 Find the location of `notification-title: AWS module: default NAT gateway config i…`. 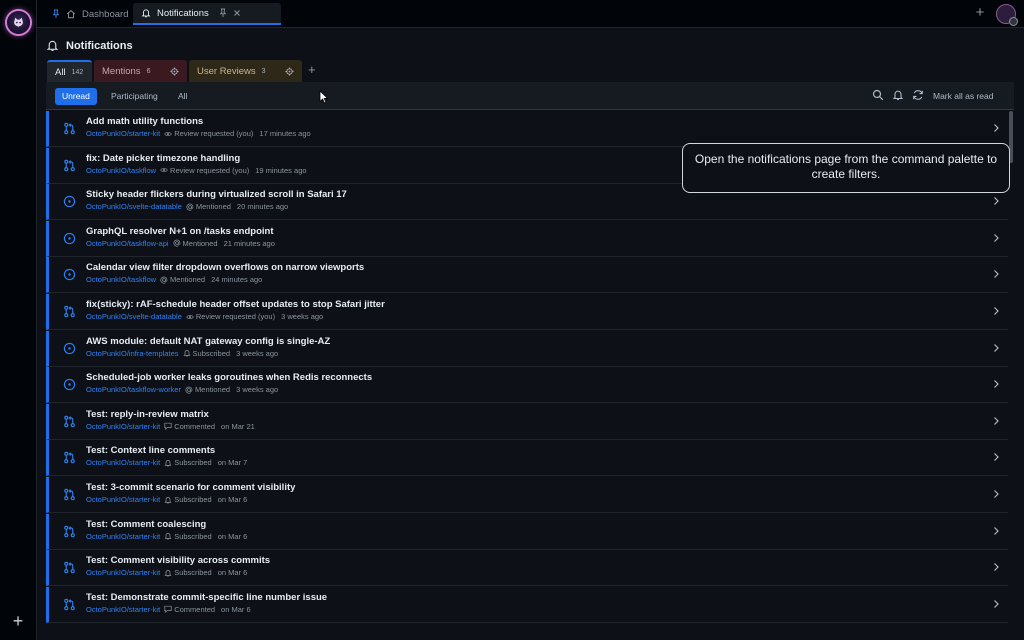

notification-title: AWS module: default NAT gateway config i… is located at coordinates (208, 341).